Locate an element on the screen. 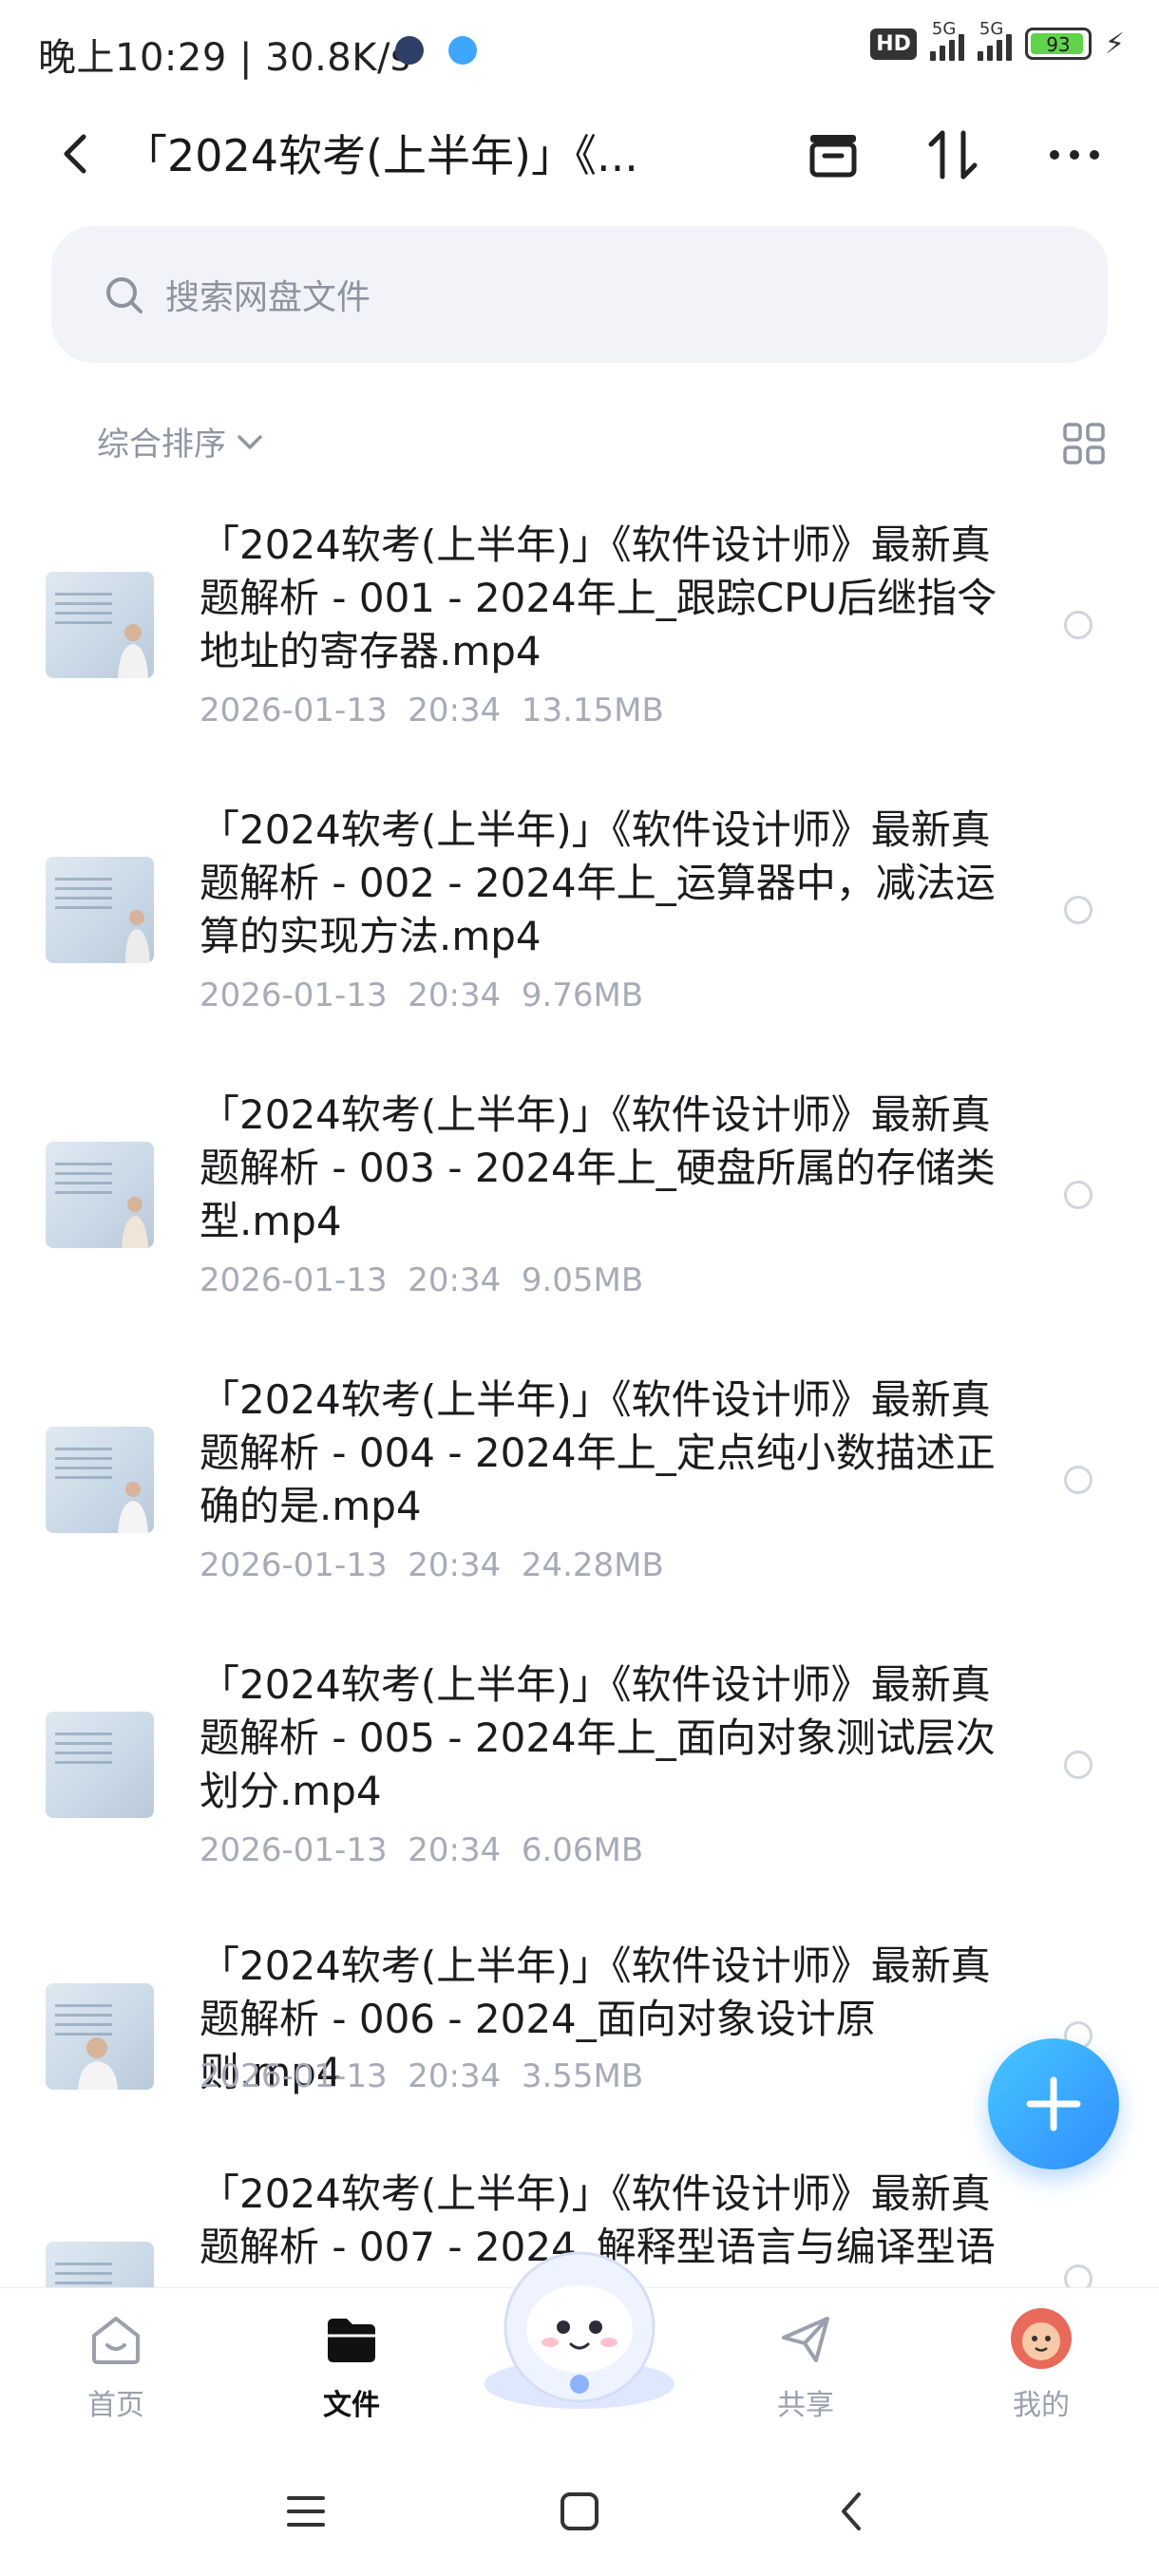 The width and height of the screenshot is (1159, 2576). notification-icon is located at coordinates (409, 50).